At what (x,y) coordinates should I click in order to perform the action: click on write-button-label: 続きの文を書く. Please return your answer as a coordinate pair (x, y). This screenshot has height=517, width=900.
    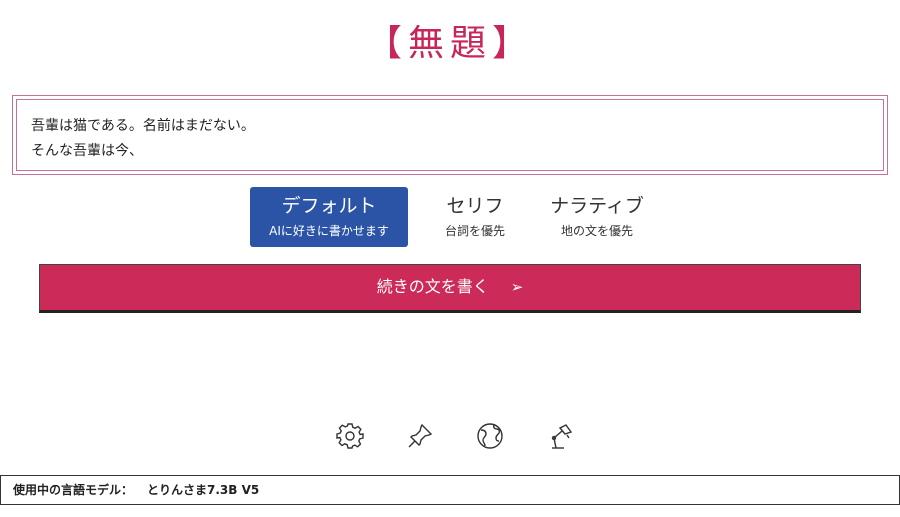
    Looking at the image, I should click on (432, 286).